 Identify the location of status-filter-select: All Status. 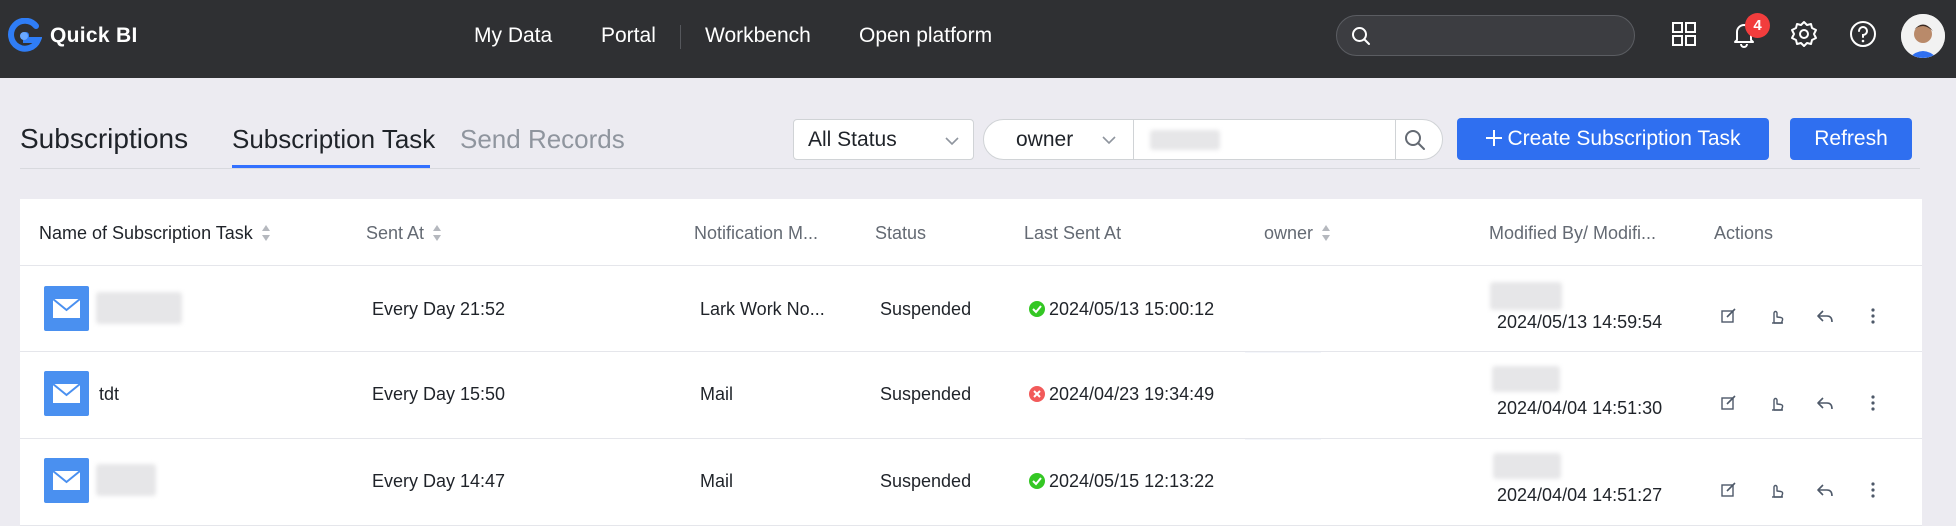
(883, 139).